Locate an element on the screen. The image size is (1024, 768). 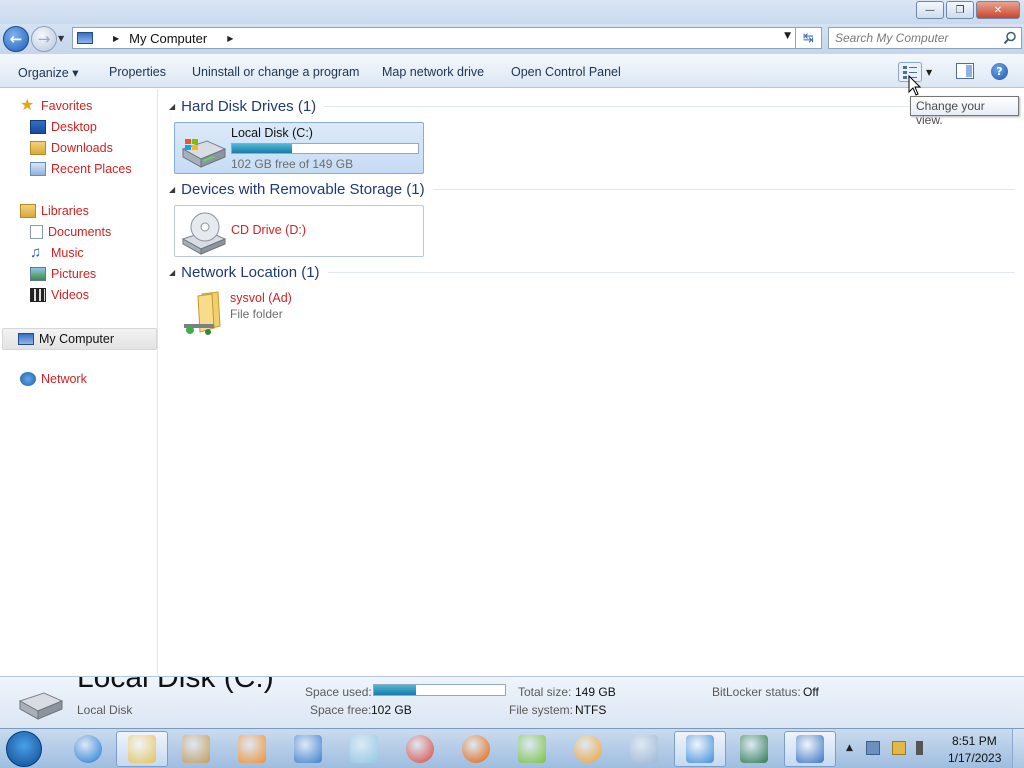
downloads-folder-icon is located at coordinates (38, 148).